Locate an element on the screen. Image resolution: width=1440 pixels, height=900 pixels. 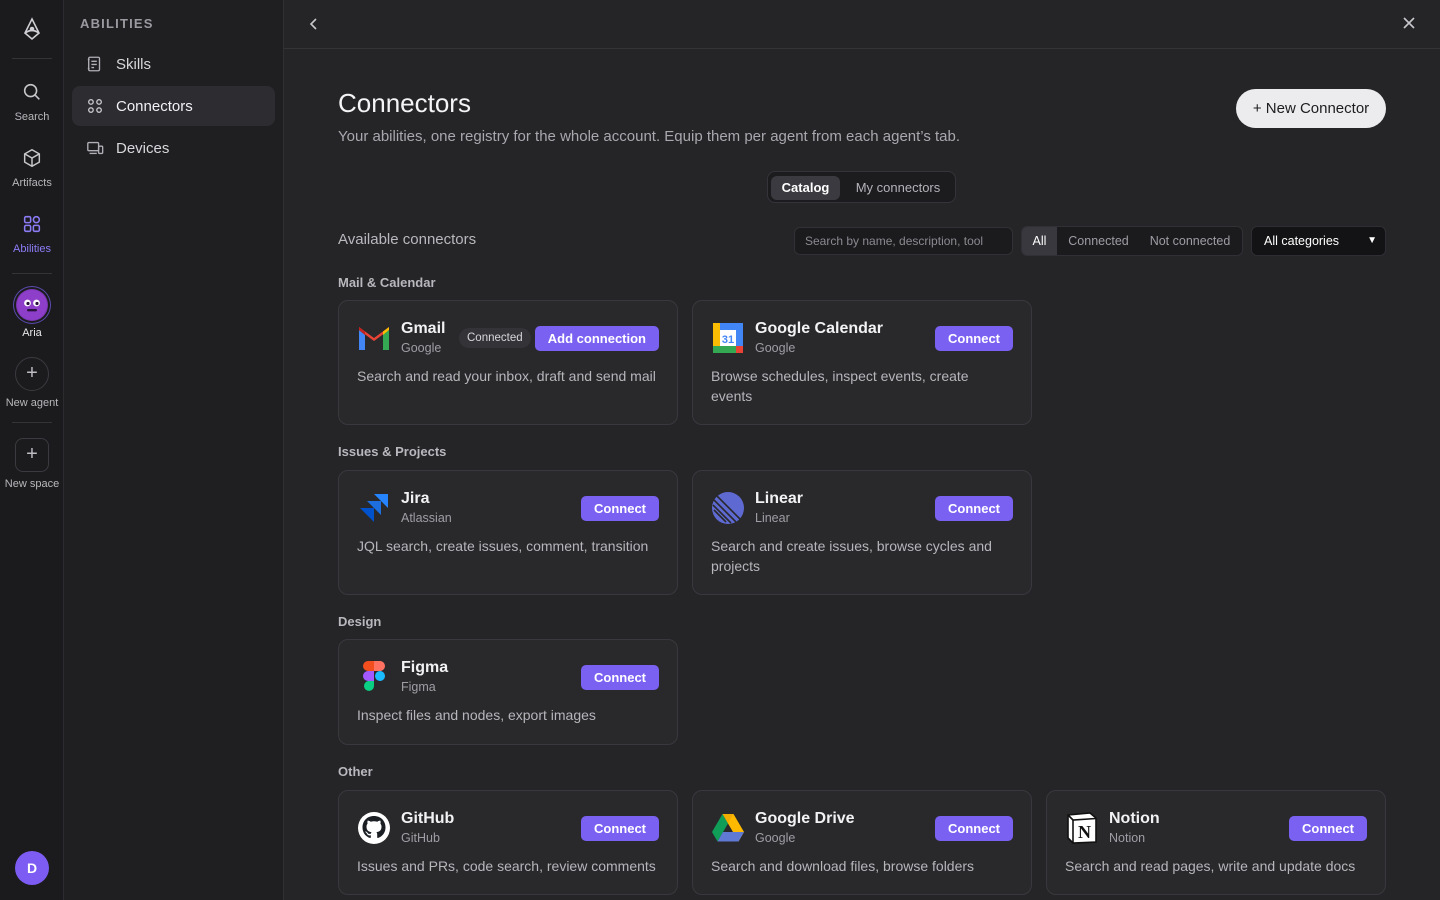
rail-new-agent: + New agent is located at coordinates (32, 383).